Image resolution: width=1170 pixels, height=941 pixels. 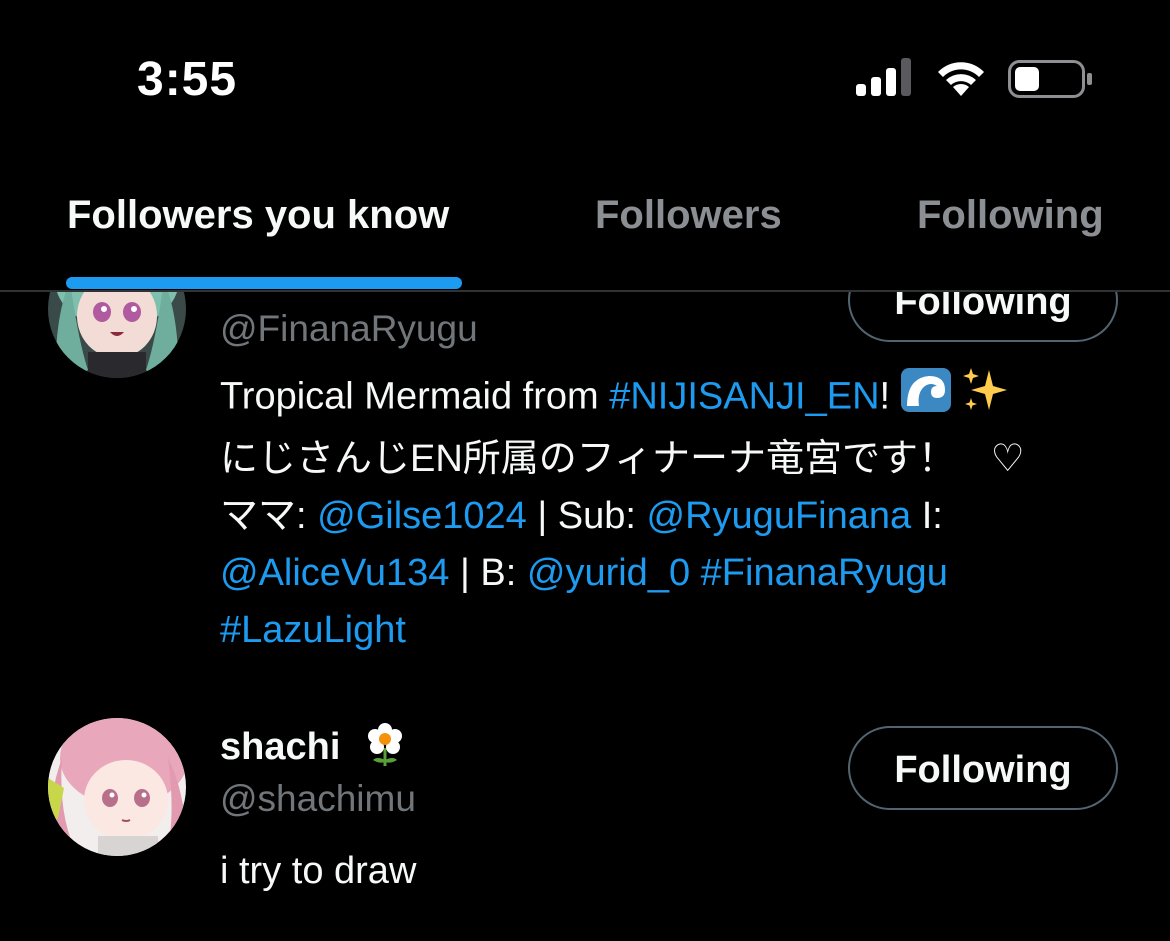 What do you see at coordinates (415, 396) in the screenshot?
I see `bio-text: Tropical Mermaid from` at bounding box center [415, 396].